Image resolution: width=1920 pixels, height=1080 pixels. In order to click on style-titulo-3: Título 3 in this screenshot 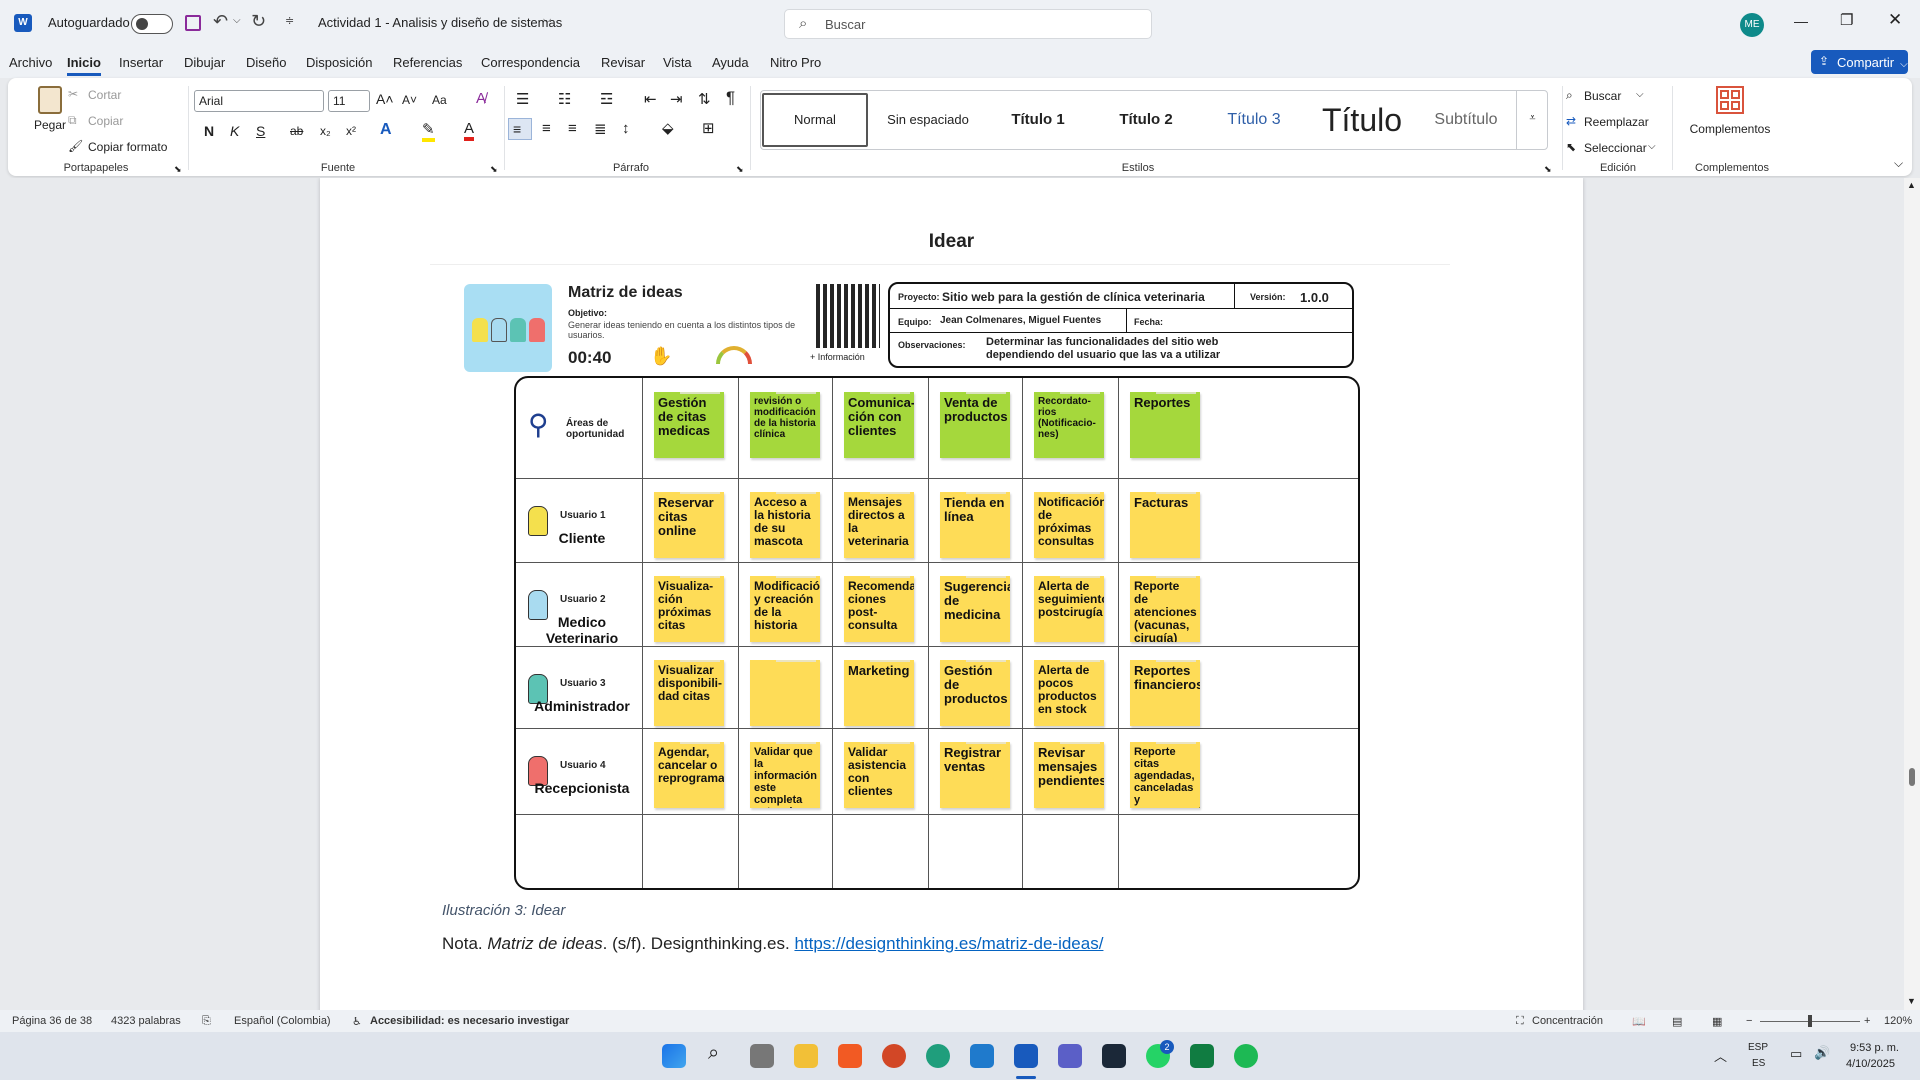, I will do `click(1254, 120)`.